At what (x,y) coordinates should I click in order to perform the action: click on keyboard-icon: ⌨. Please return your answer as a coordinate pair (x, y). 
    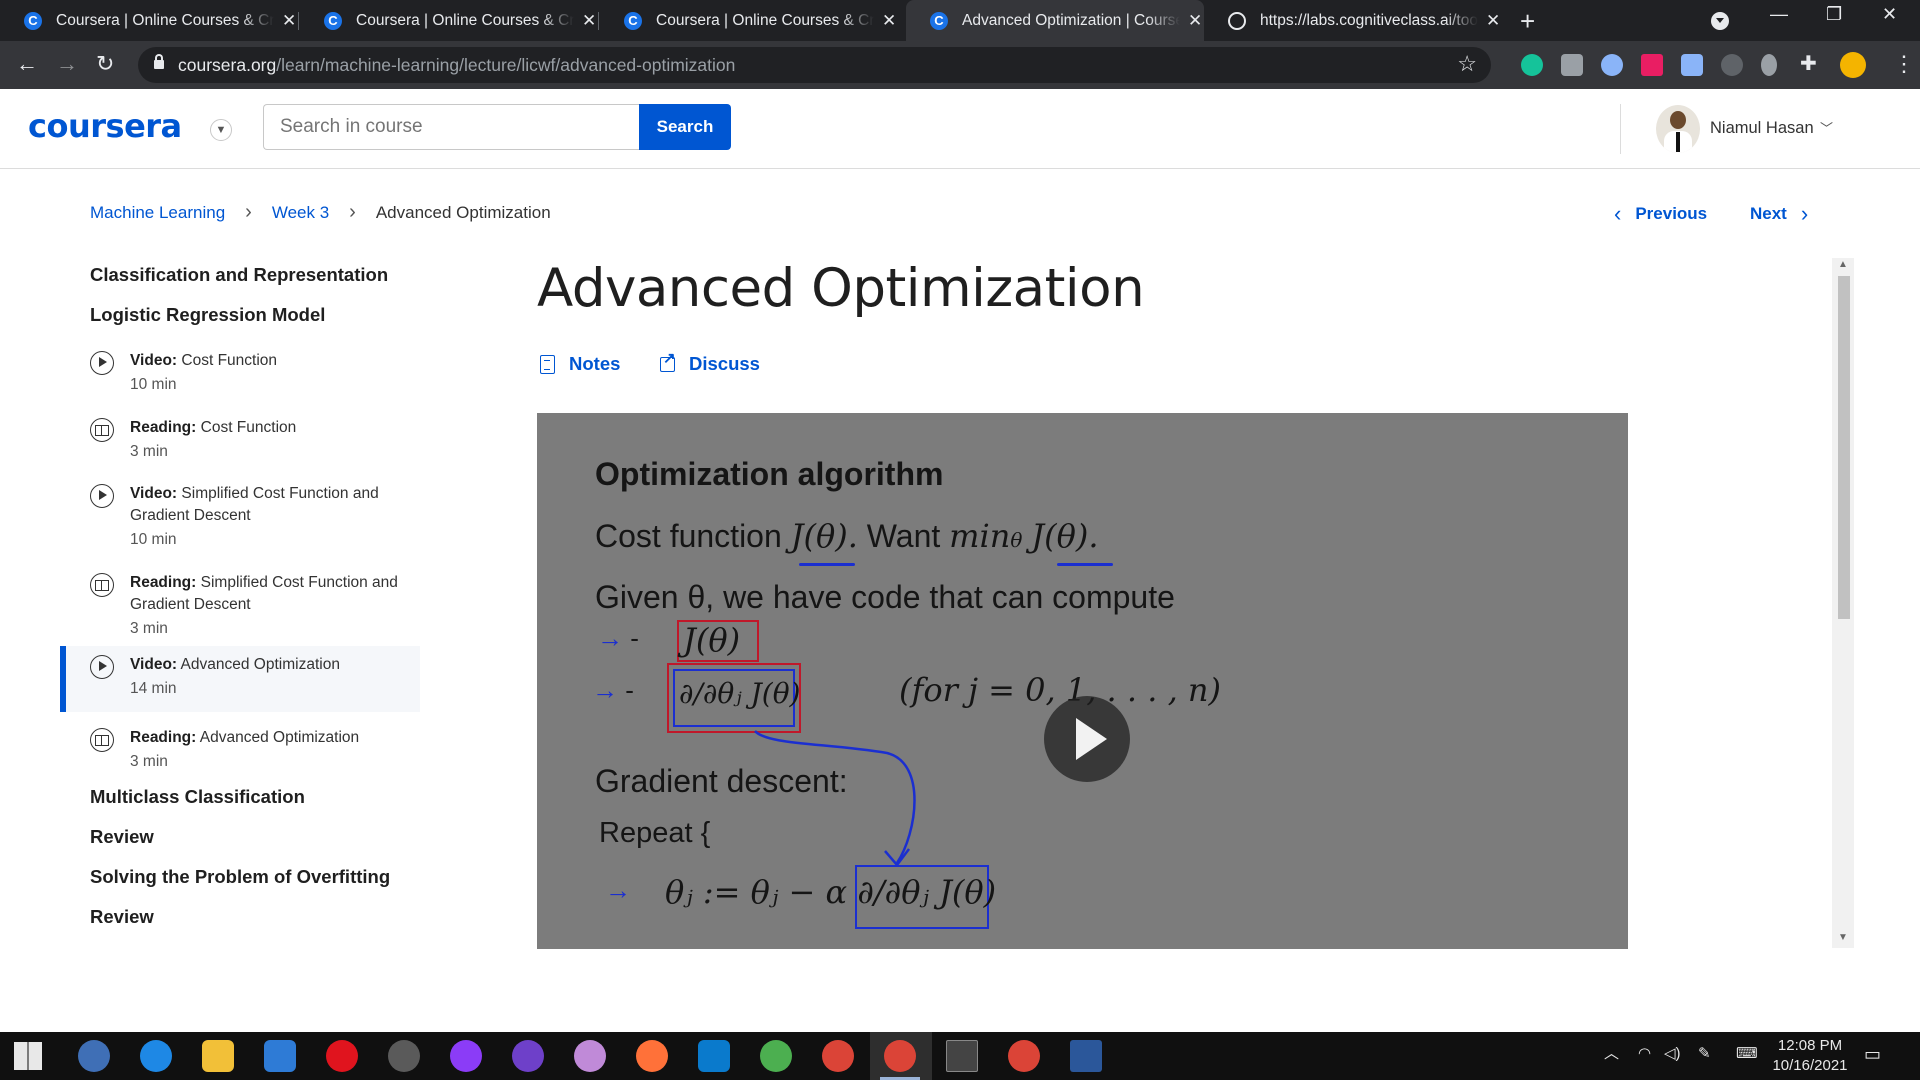
    Looking at the image, I should click on (1747, 1054).